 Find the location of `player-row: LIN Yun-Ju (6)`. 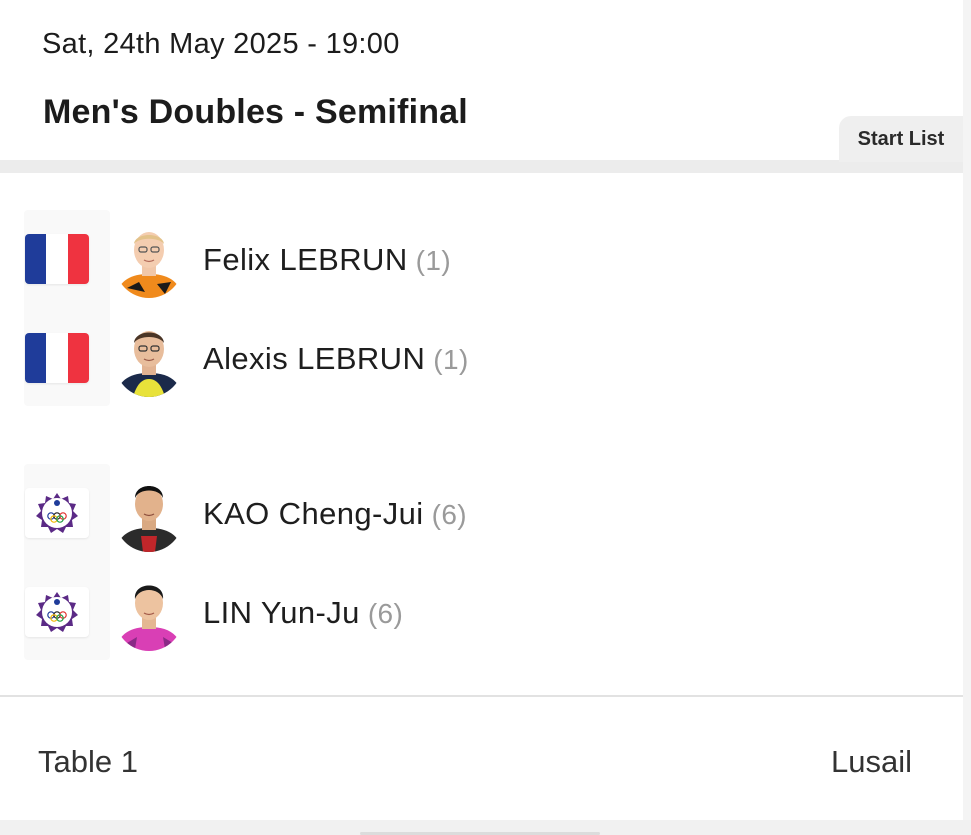

player-row: LIN Yun-Ju (6) is located at coordinates (481, 612).